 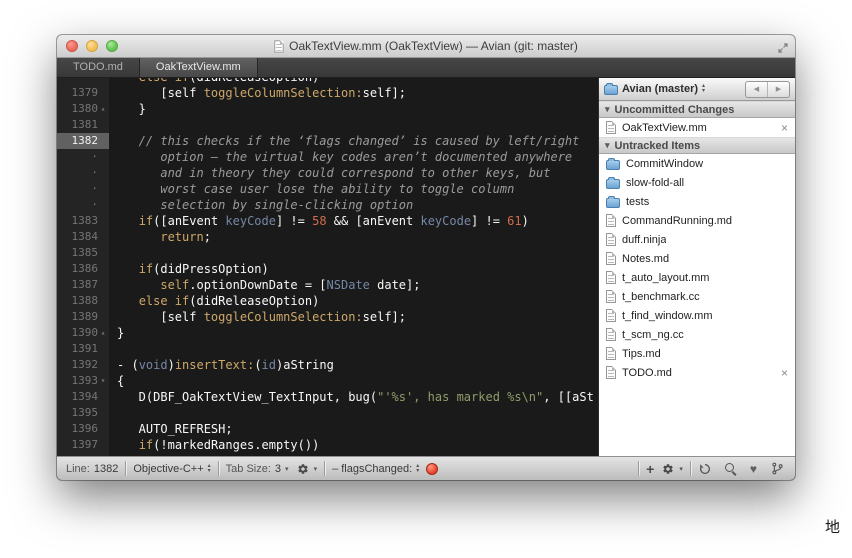 I want to click on symbol-selector: – flagsChanged: ▴ ▾, so click(x=375, y=469).